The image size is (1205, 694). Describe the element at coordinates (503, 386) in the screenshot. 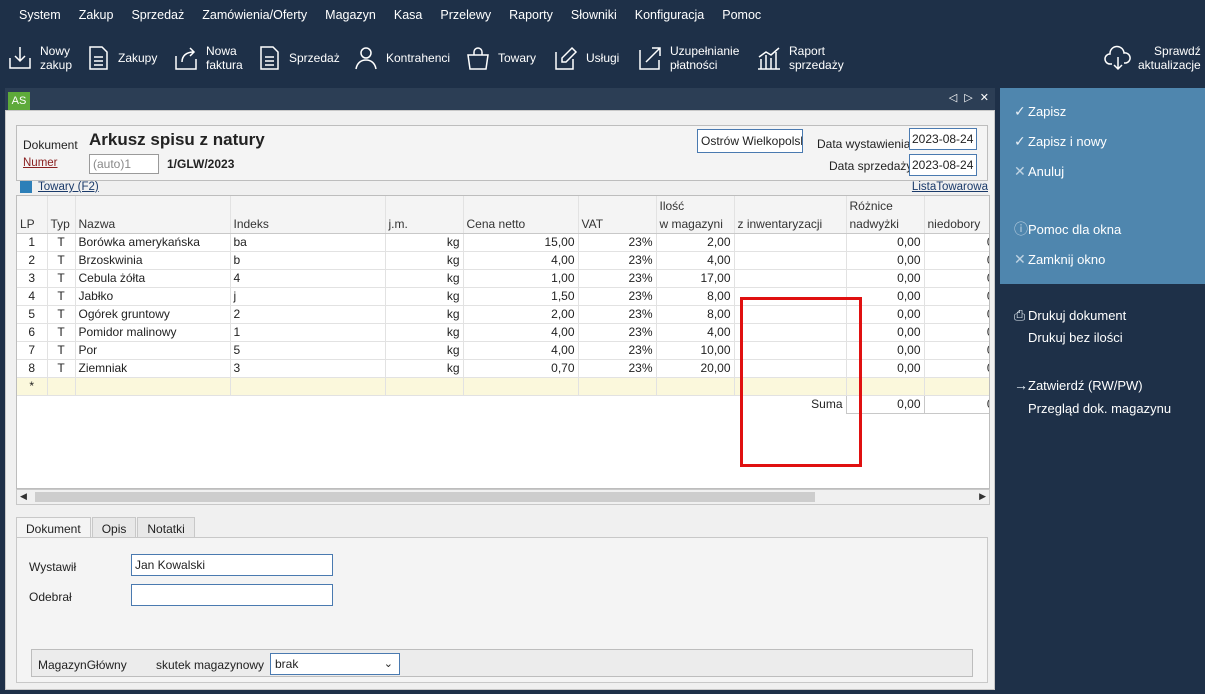

I see `new-row: *` at that location.